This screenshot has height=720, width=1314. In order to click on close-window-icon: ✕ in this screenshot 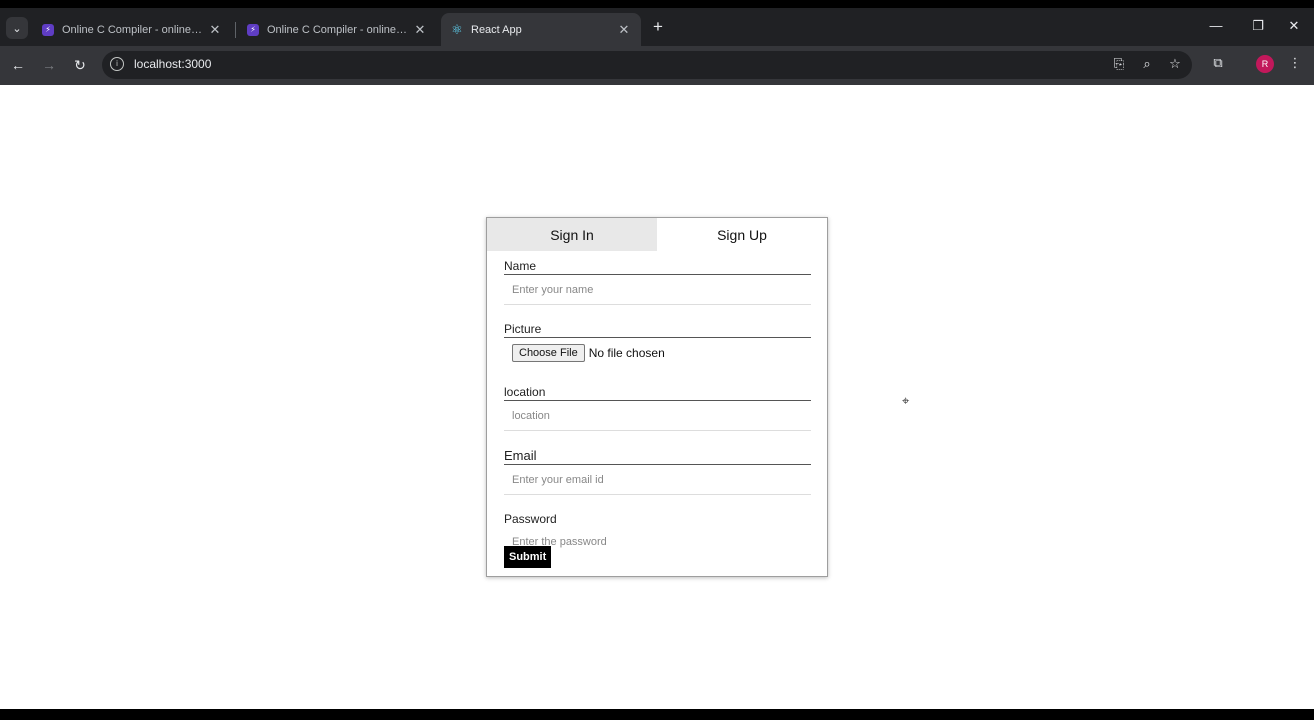, I will do `click(1294, 26)`.